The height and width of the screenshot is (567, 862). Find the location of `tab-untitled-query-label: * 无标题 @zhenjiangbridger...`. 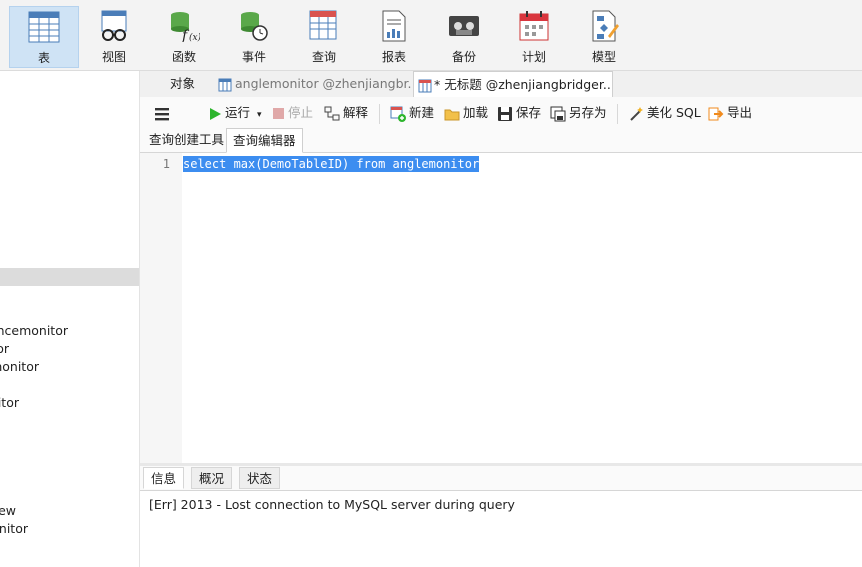

tab-untitled-query-label: * 无标题 @zhenjiangbridger... is located at coordinates (523, 84).